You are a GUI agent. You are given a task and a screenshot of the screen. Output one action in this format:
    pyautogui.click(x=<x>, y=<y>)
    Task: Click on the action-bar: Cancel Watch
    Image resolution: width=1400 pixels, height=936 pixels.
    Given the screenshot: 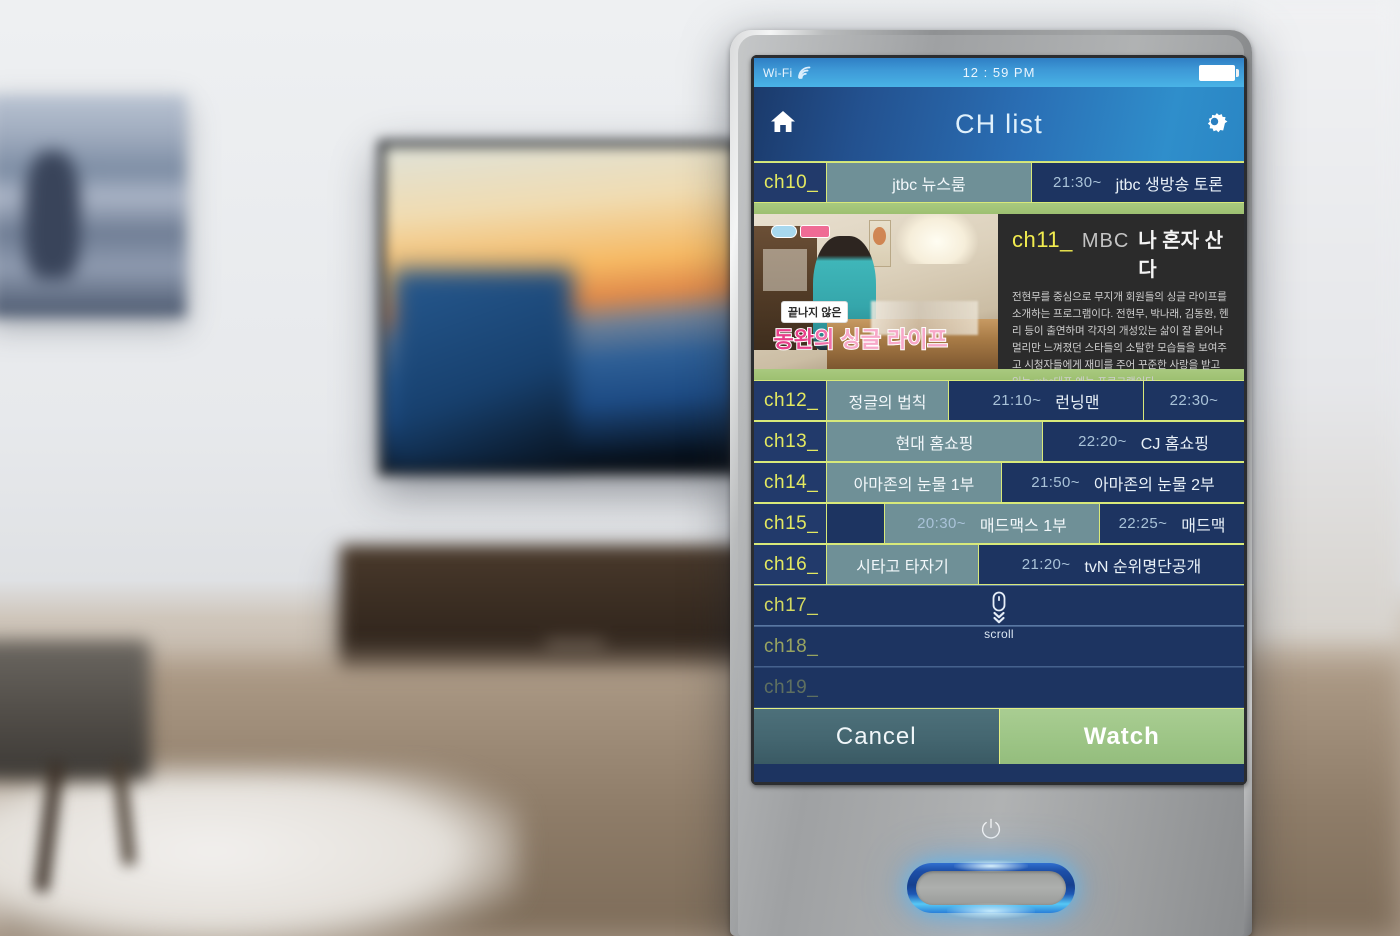 What is the action you would take?
    pyautogui.click(x=999, y=736)
    